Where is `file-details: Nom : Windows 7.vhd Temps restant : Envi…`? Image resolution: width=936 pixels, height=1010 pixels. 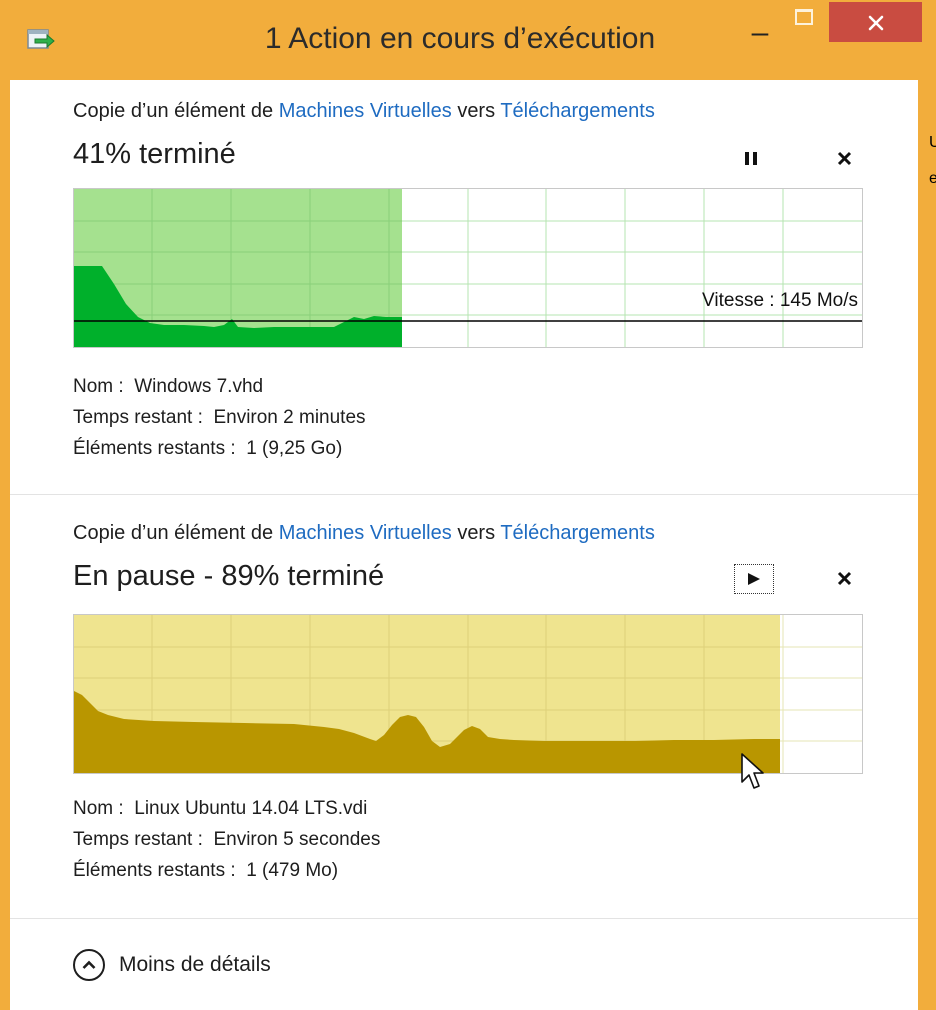
file-details: Nom : Windows 7.vhd Temps restant : Envi… is located at coordinates (219, 422).